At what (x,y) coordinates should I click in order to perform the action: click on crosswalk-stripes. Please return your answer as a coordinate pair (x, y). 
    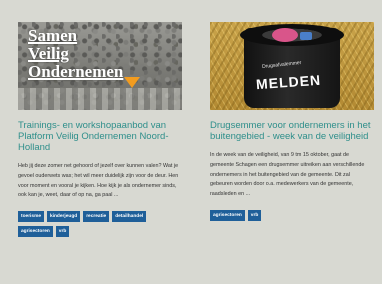
    Looking at the image, I should click on (100, 99).